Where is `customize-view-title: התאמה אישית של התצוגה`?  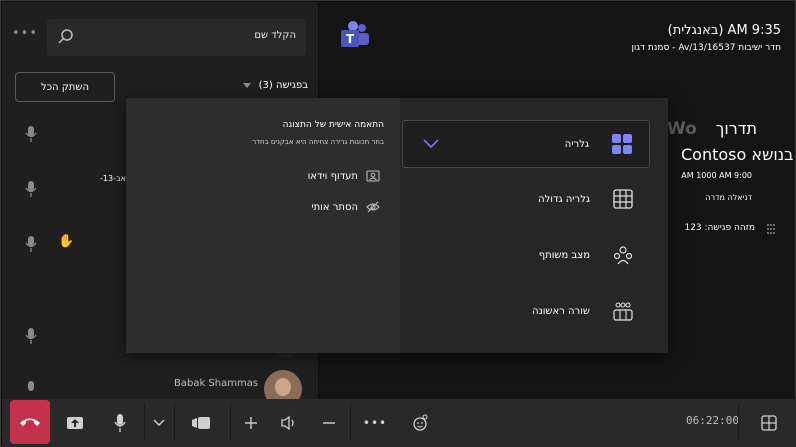 customize-view-title: התאמה אישית של התצוגה is located at coordinates (333, 125).